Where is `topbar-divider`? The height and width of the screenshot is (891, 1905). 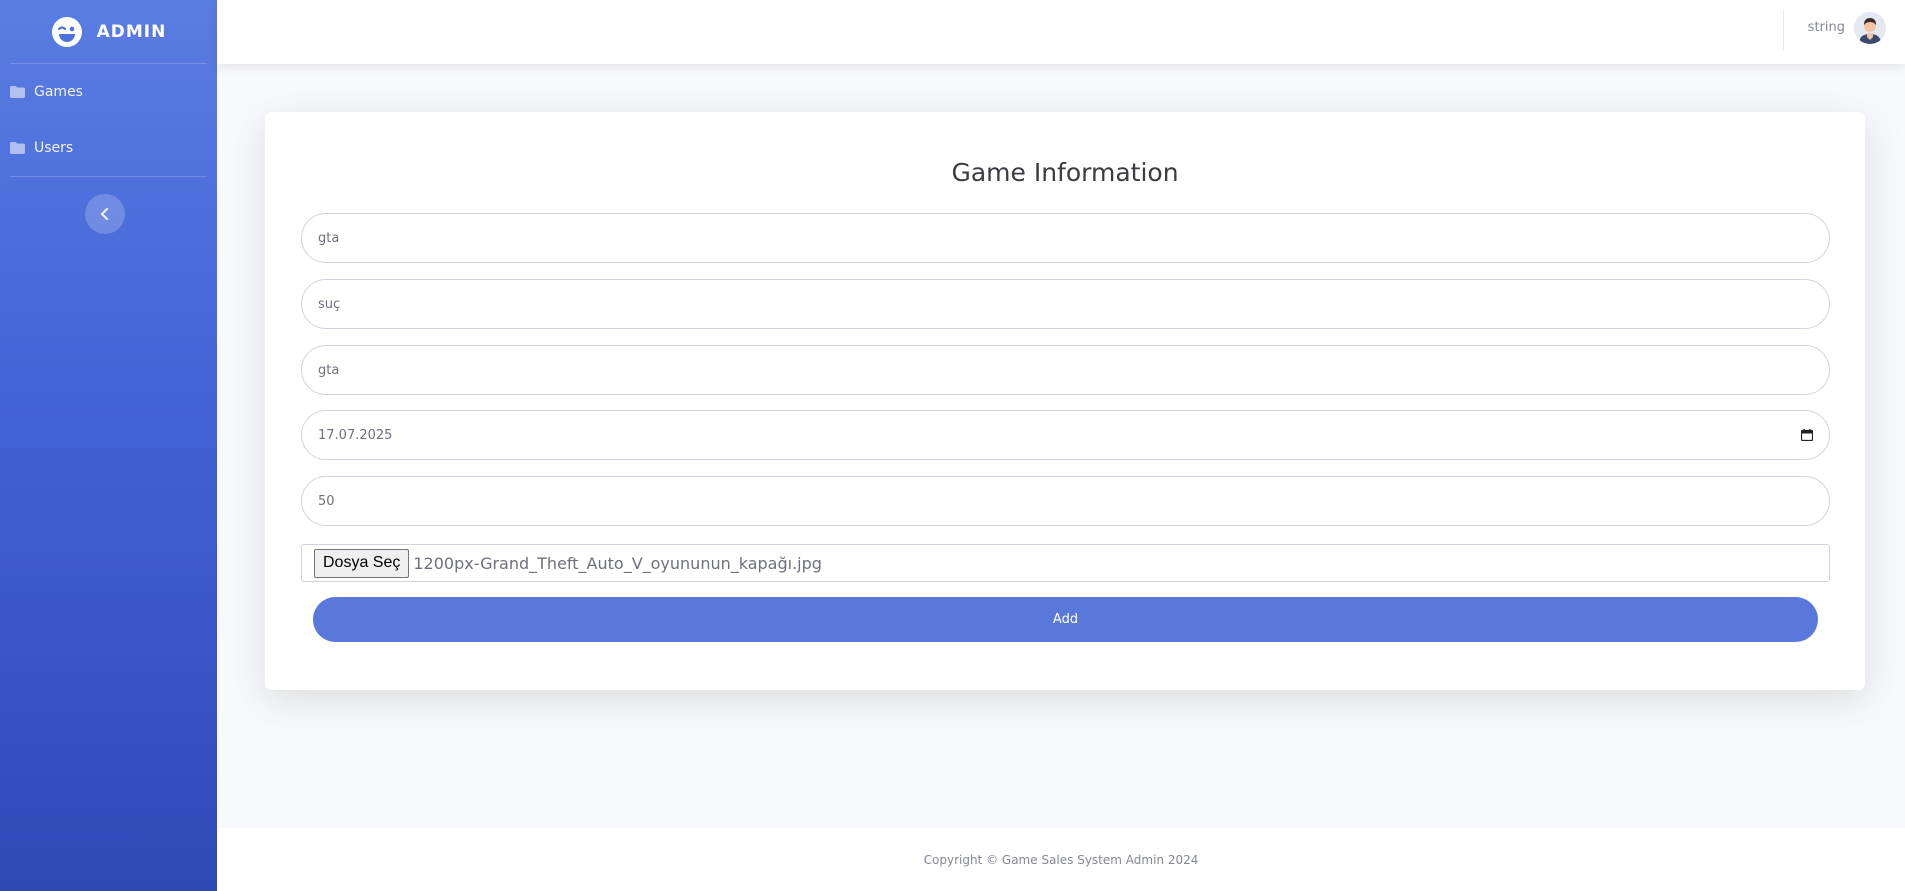
topbar-divider is located at coordinates (1783, 30).